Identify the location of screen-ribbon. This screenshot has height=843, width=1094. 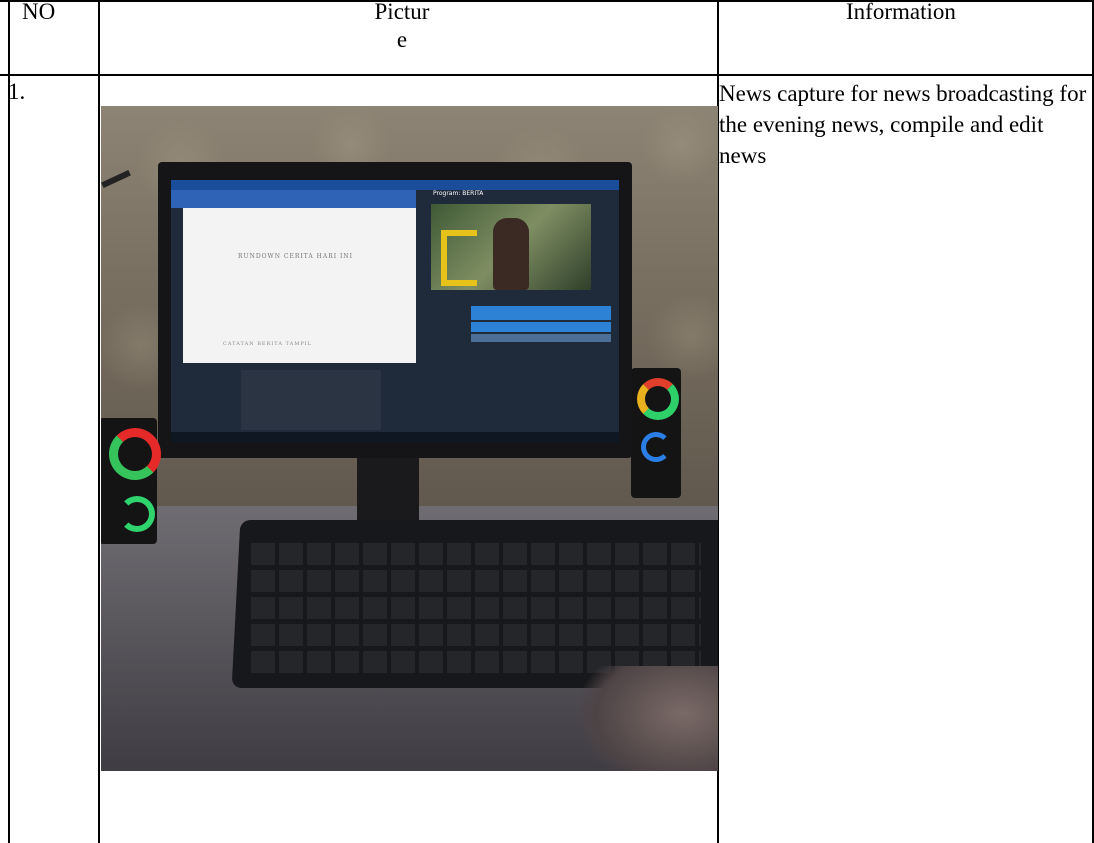
(293, 199).